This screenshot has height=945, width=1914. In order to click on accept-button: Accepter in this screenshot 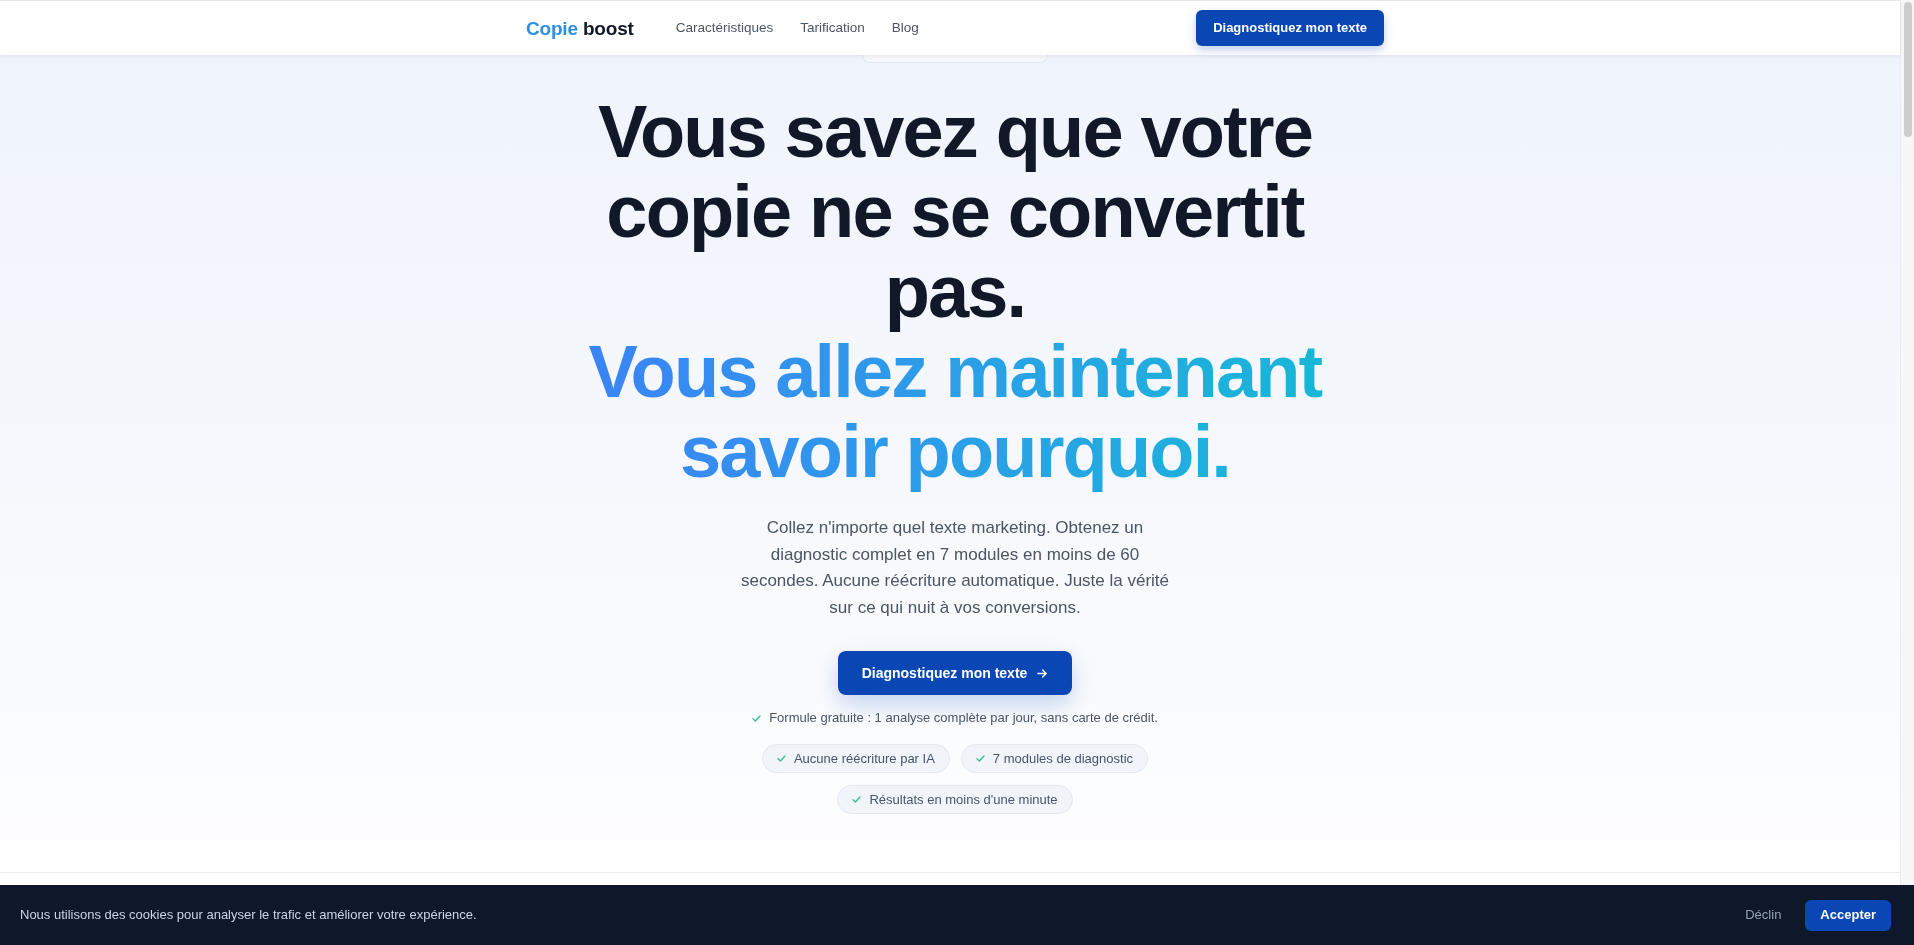, I will do `click(1848, 915)`.